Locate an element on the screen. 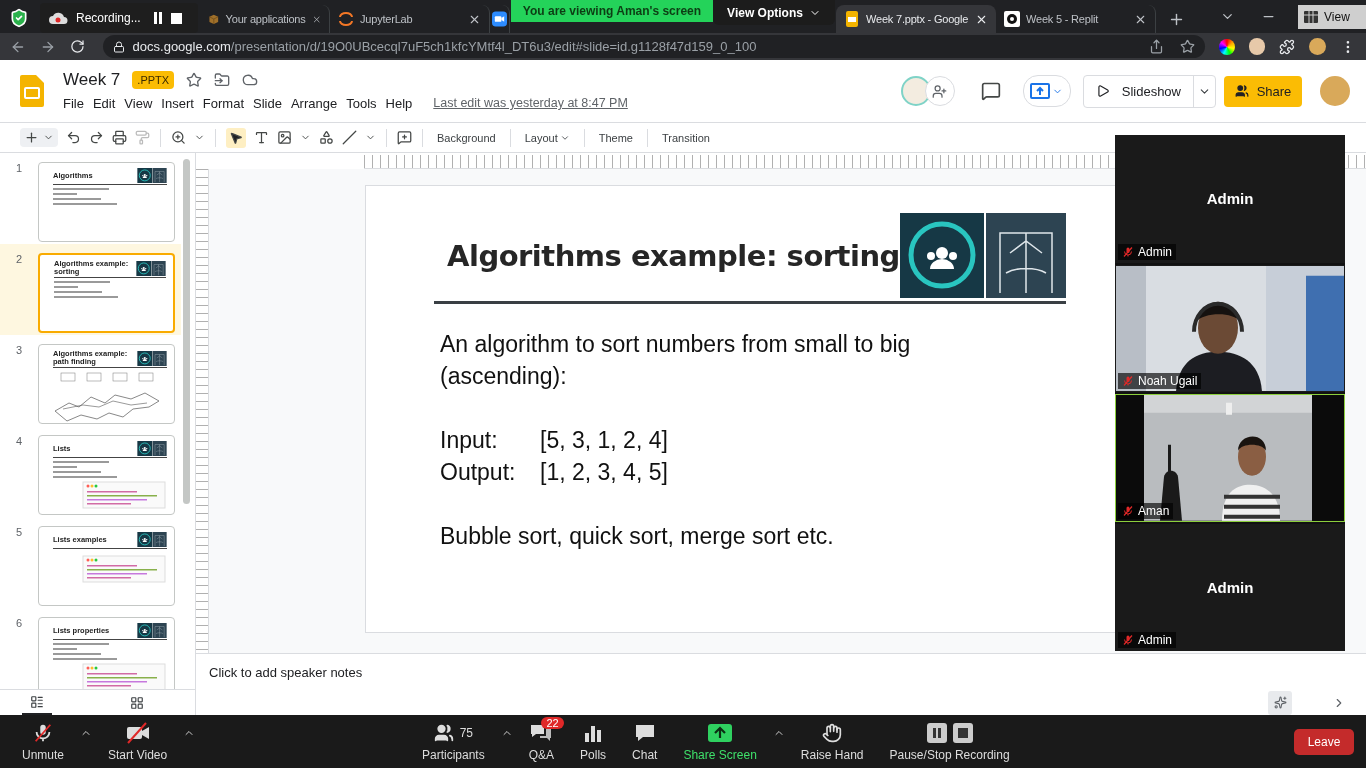  last-edit-link: Last edit was yesterday at 8:47 PM is located at coordinates (530, 103).